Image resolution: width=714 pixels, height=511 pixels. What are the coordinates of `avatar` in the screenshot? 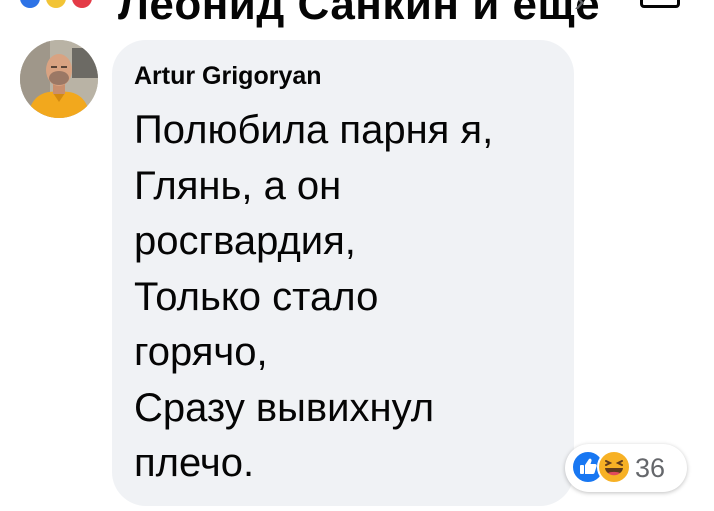 It's located at (59, 79).